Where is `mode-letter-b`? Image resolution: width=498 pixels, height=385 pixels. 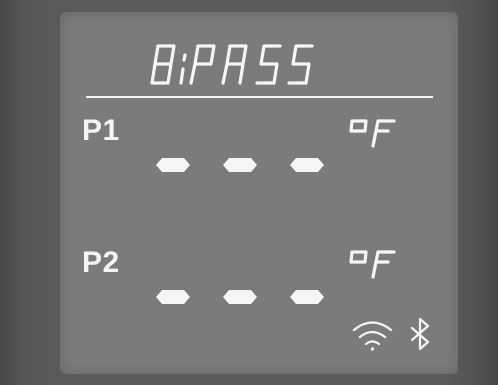 mode-letter-b is located at coordinates (163, 64).